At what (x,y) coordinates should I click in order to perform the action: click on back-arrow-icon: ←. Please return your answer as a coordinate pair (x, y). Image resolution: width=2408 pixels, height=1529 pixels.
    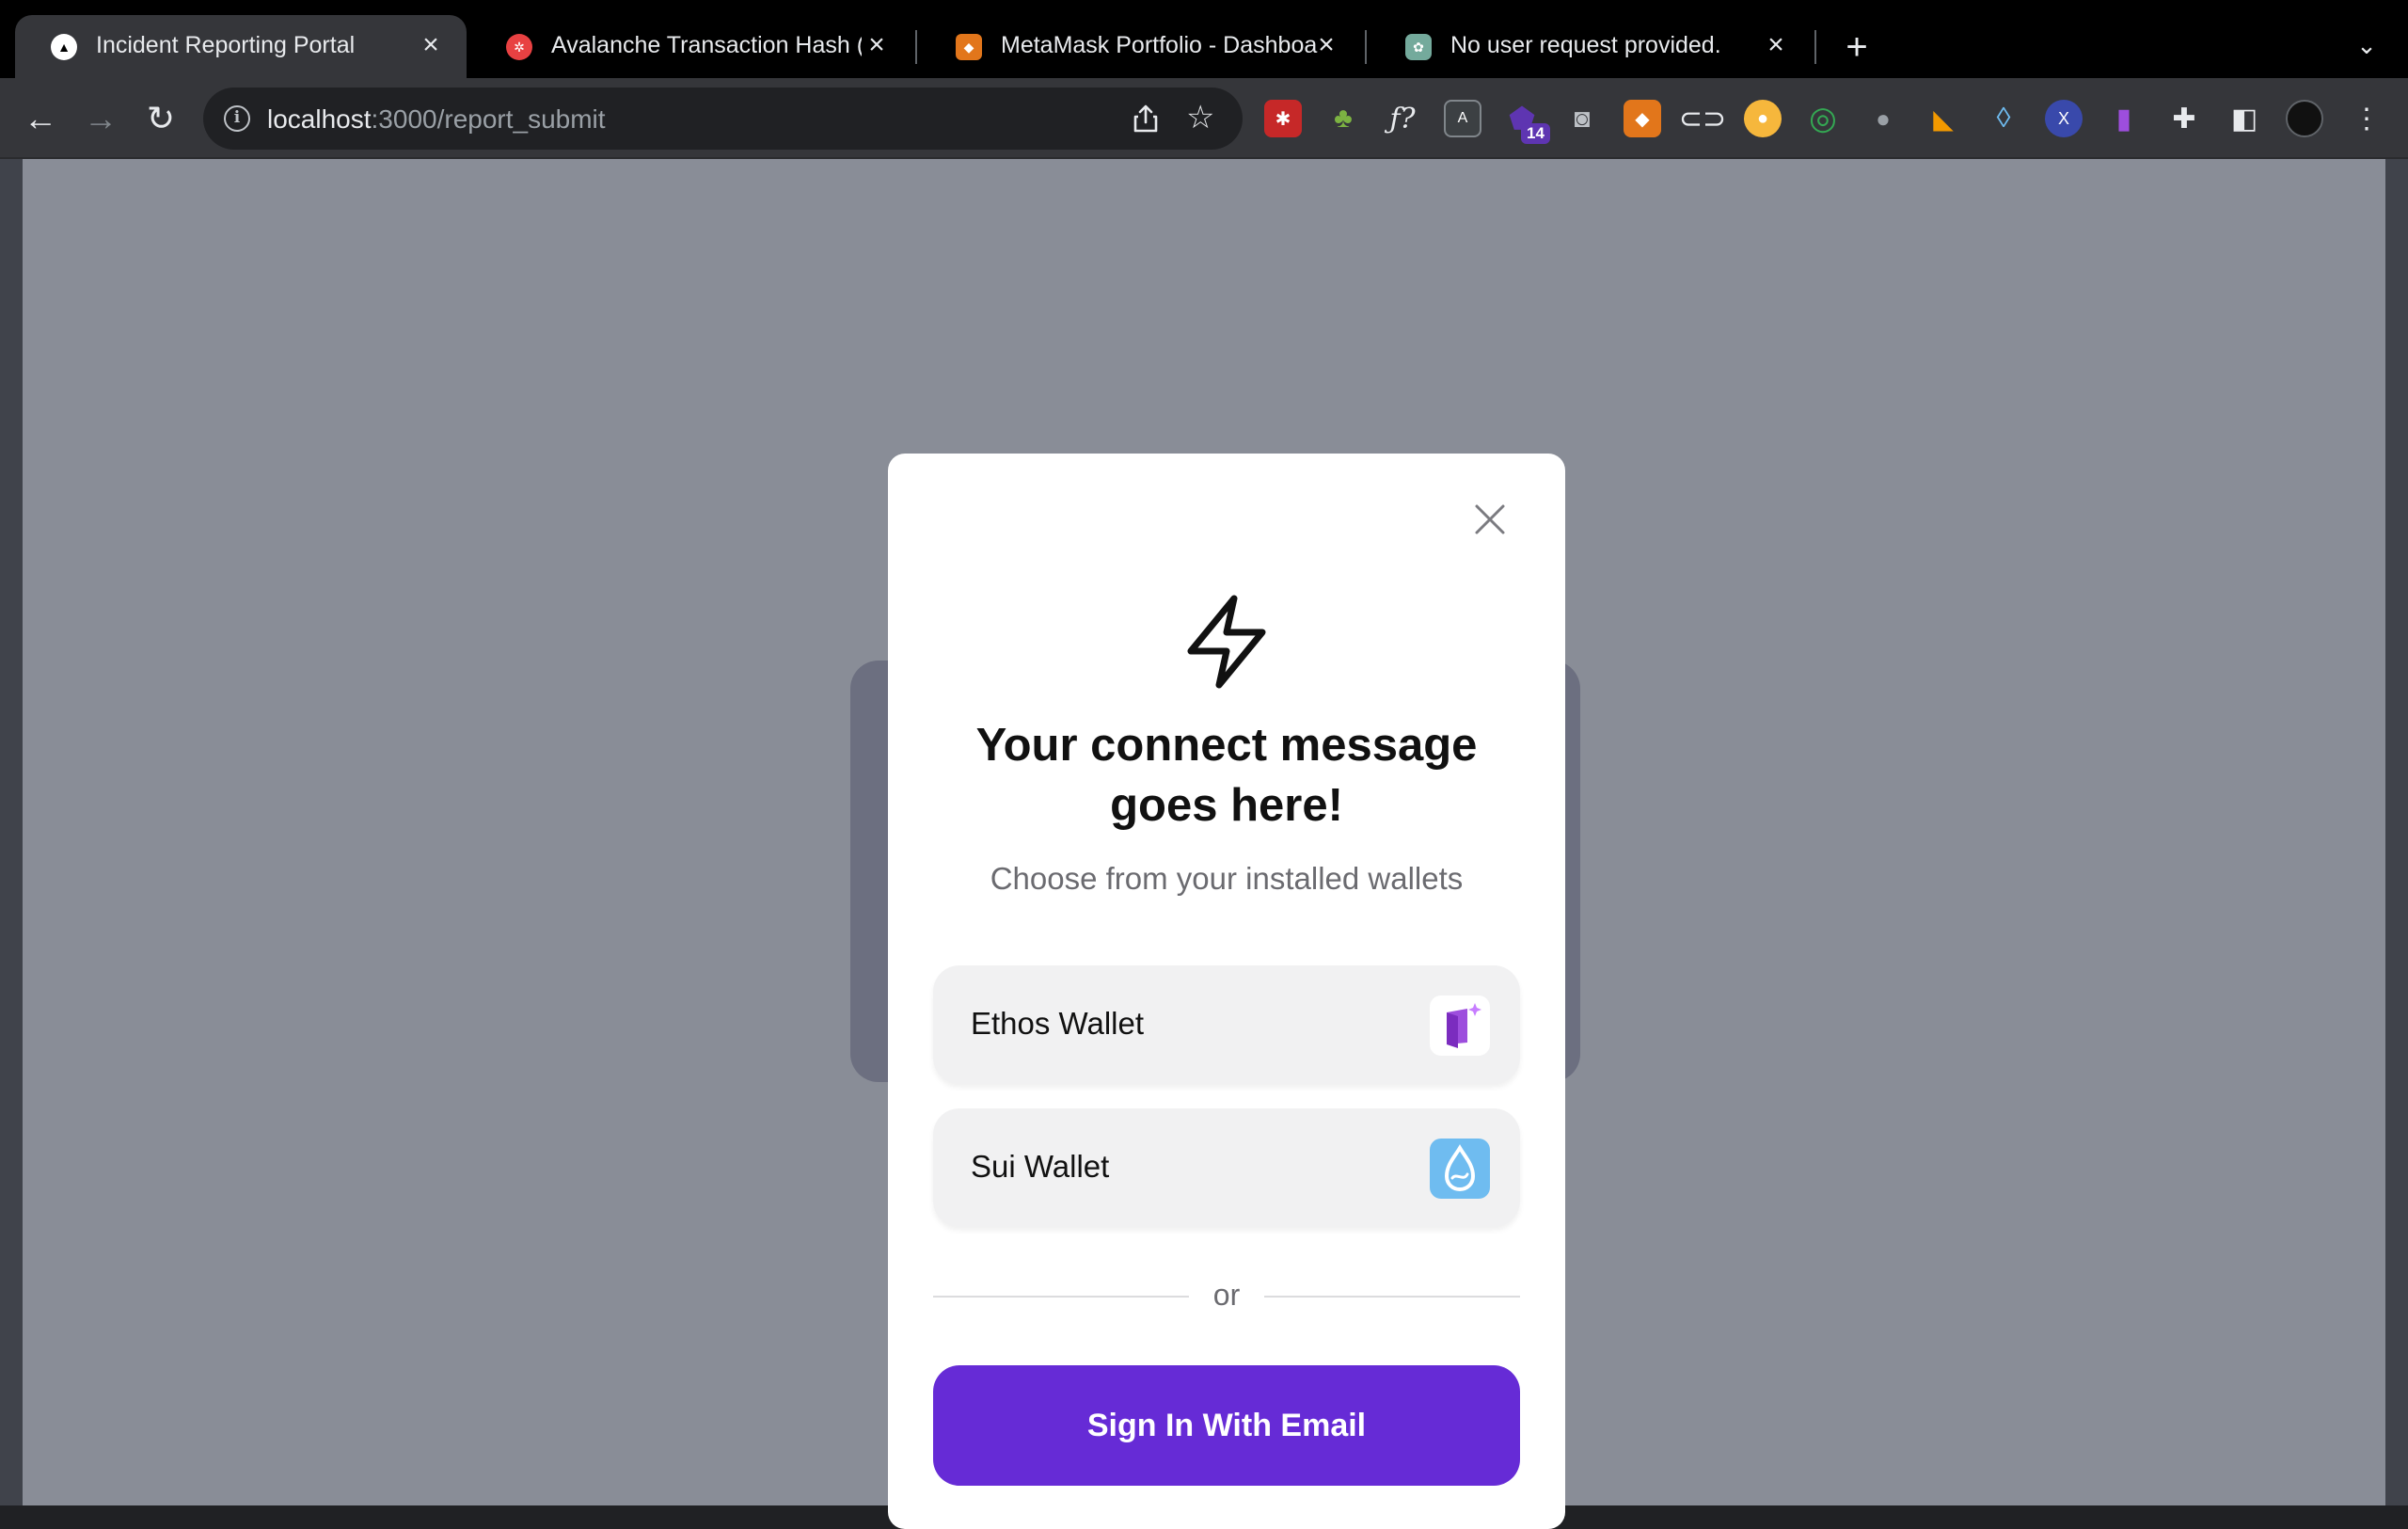
    Looking at the image, I should click on (40, 118).